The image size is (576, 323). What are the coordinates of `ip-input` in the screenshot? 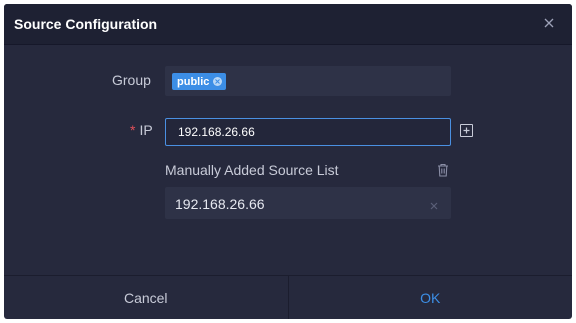 It's located at (308, 132).